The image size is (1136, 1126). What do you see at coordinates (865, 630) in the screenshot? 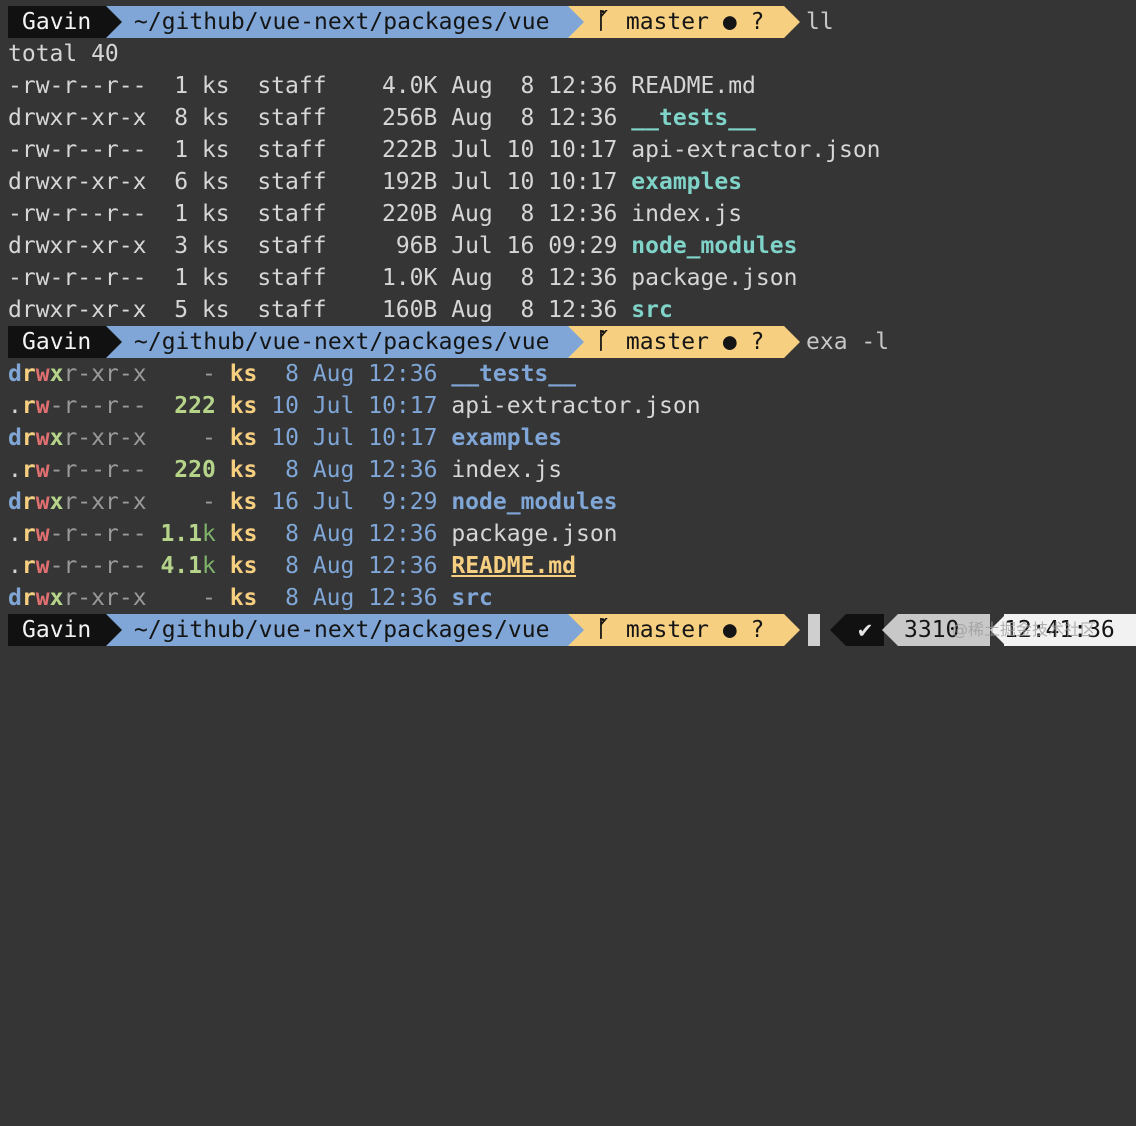
I see `status-ok-icon: ✔` at bounding box center [865, 630].